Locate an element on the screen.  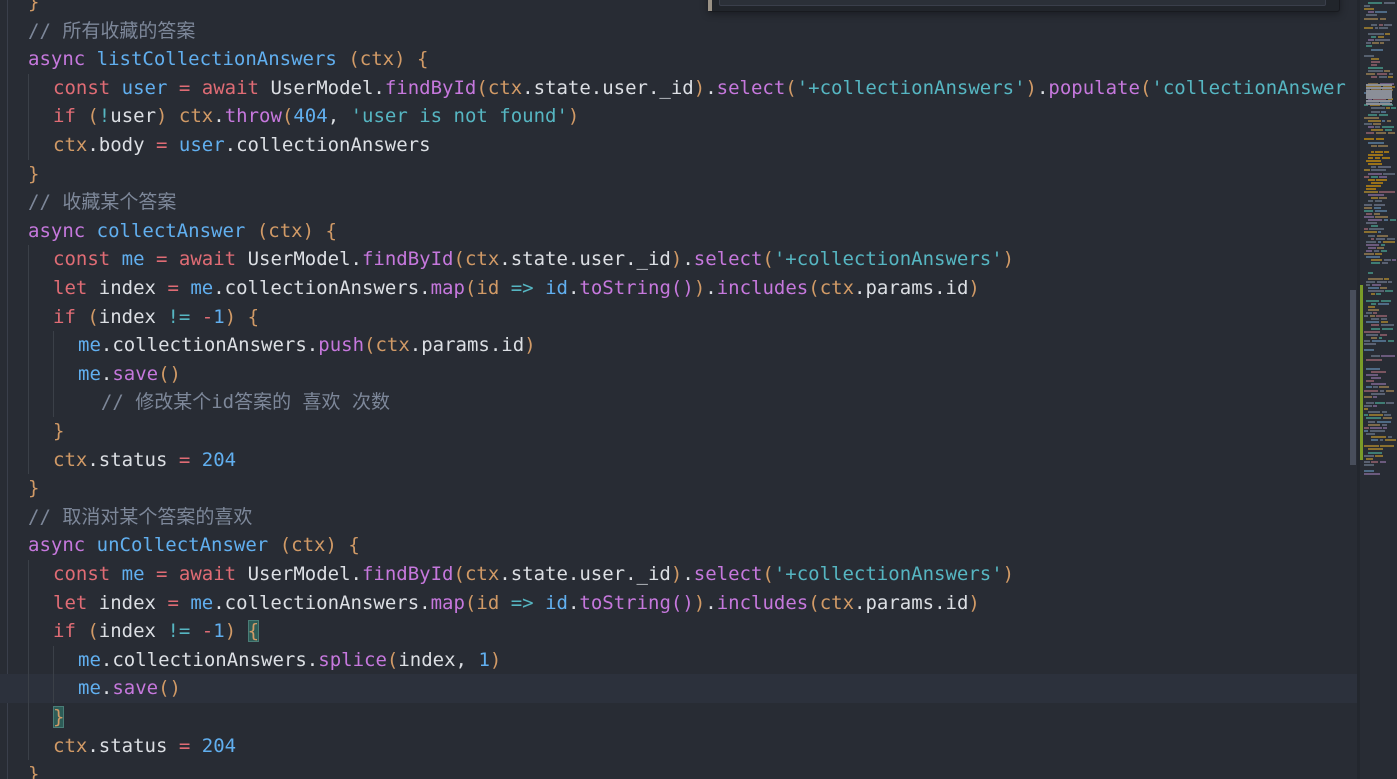
code-line: me.collectionAnswers.push(ctx.params.id) is located at coordinates (680, 345).